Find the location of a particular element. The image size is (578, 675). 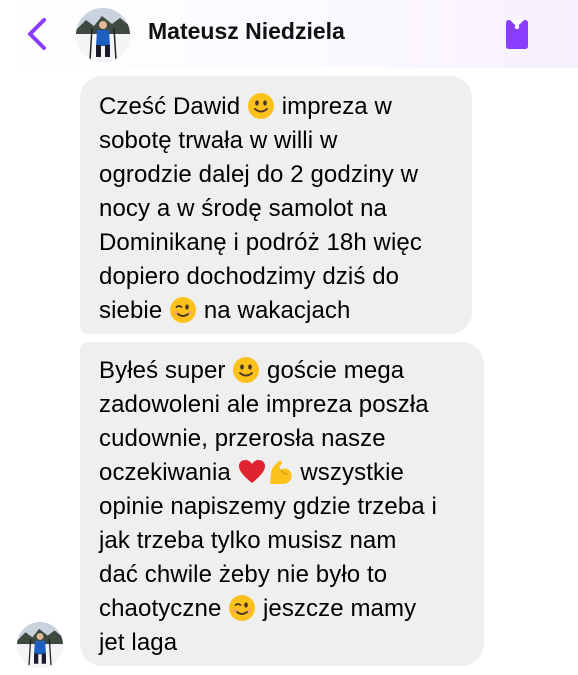

message-line: ogrodzie dalej do 2 godziny w is located at coordinates (259, 174).